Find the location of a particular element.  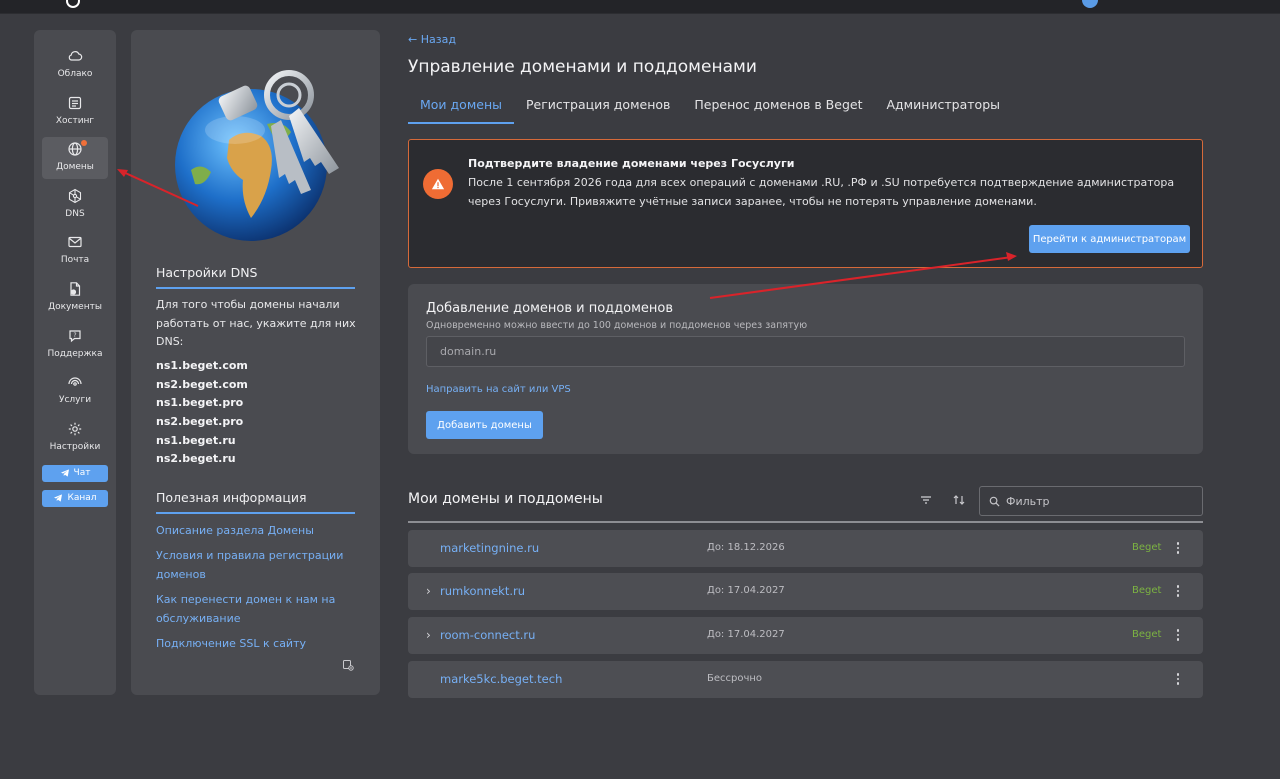

dns-title-underline is located at coordinates (255, 288).